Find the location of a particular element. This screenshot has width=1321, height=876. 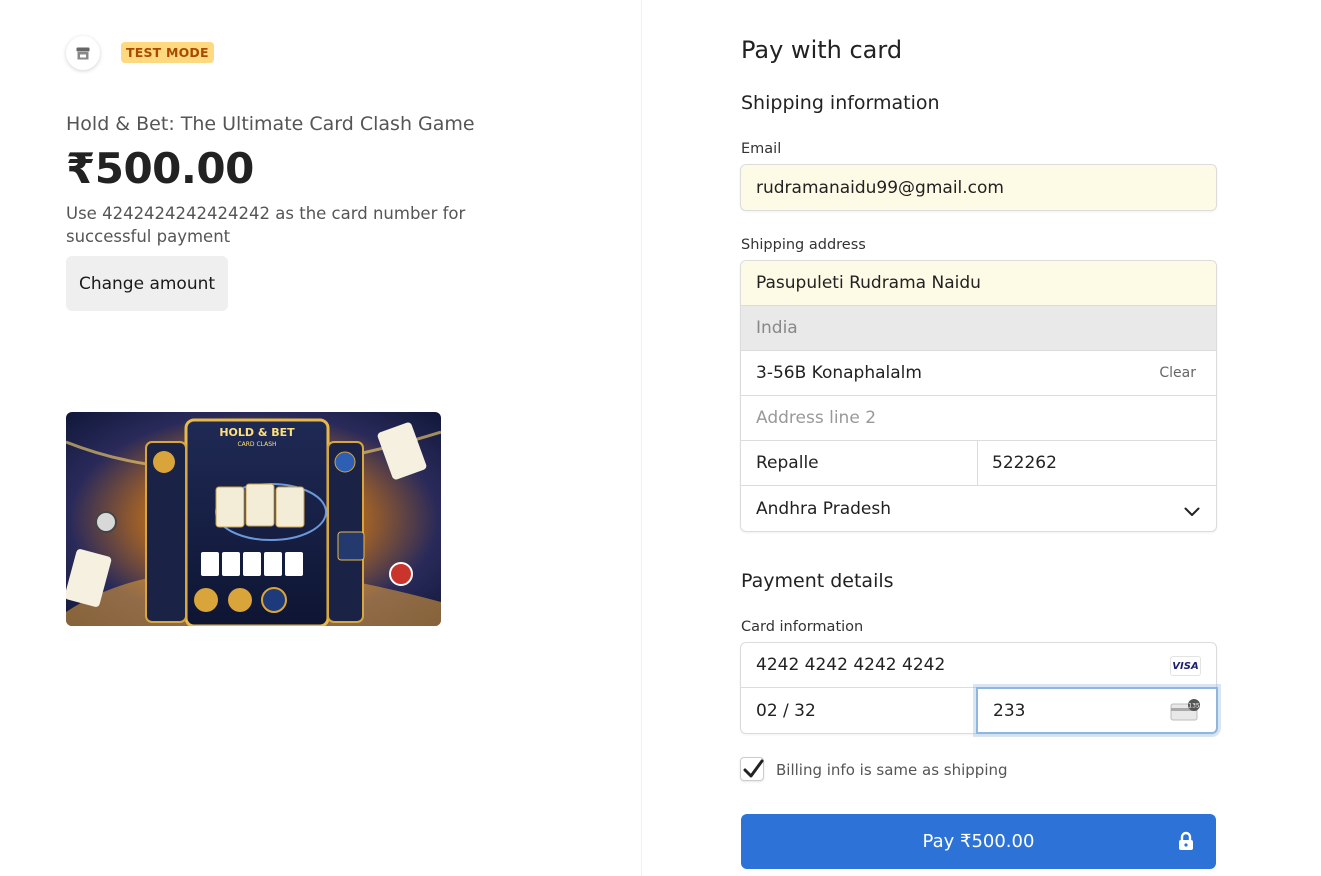

card-number-value: 4242 4242 4242 4242 is located at coordinates (851, 665).